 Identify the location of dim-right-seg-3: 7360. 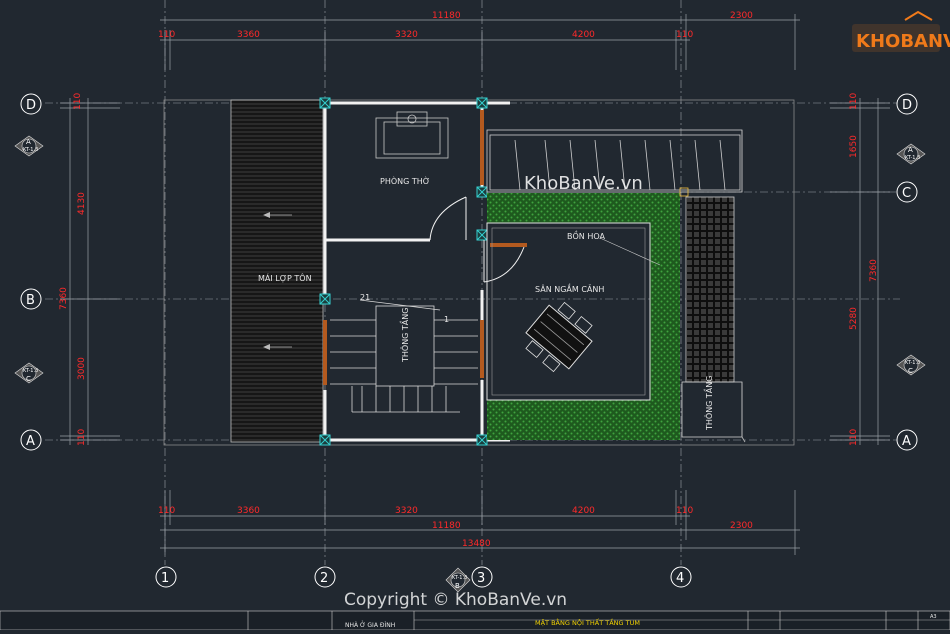
(874, 270).